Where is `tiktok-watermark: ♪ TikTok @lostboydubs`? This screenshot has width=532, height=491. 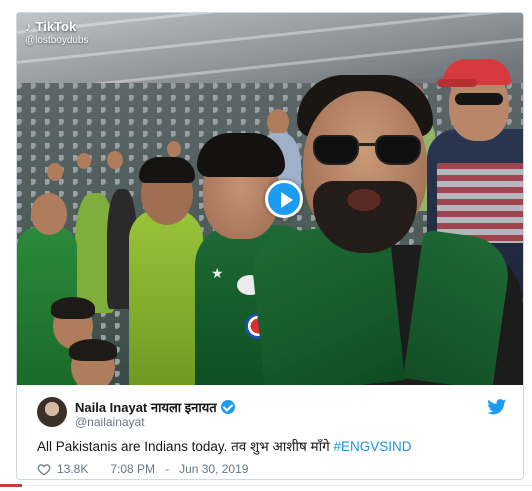
tiktok-watermark: ♪ TikTok @lostboydubs is located at coordinates (57, 32).